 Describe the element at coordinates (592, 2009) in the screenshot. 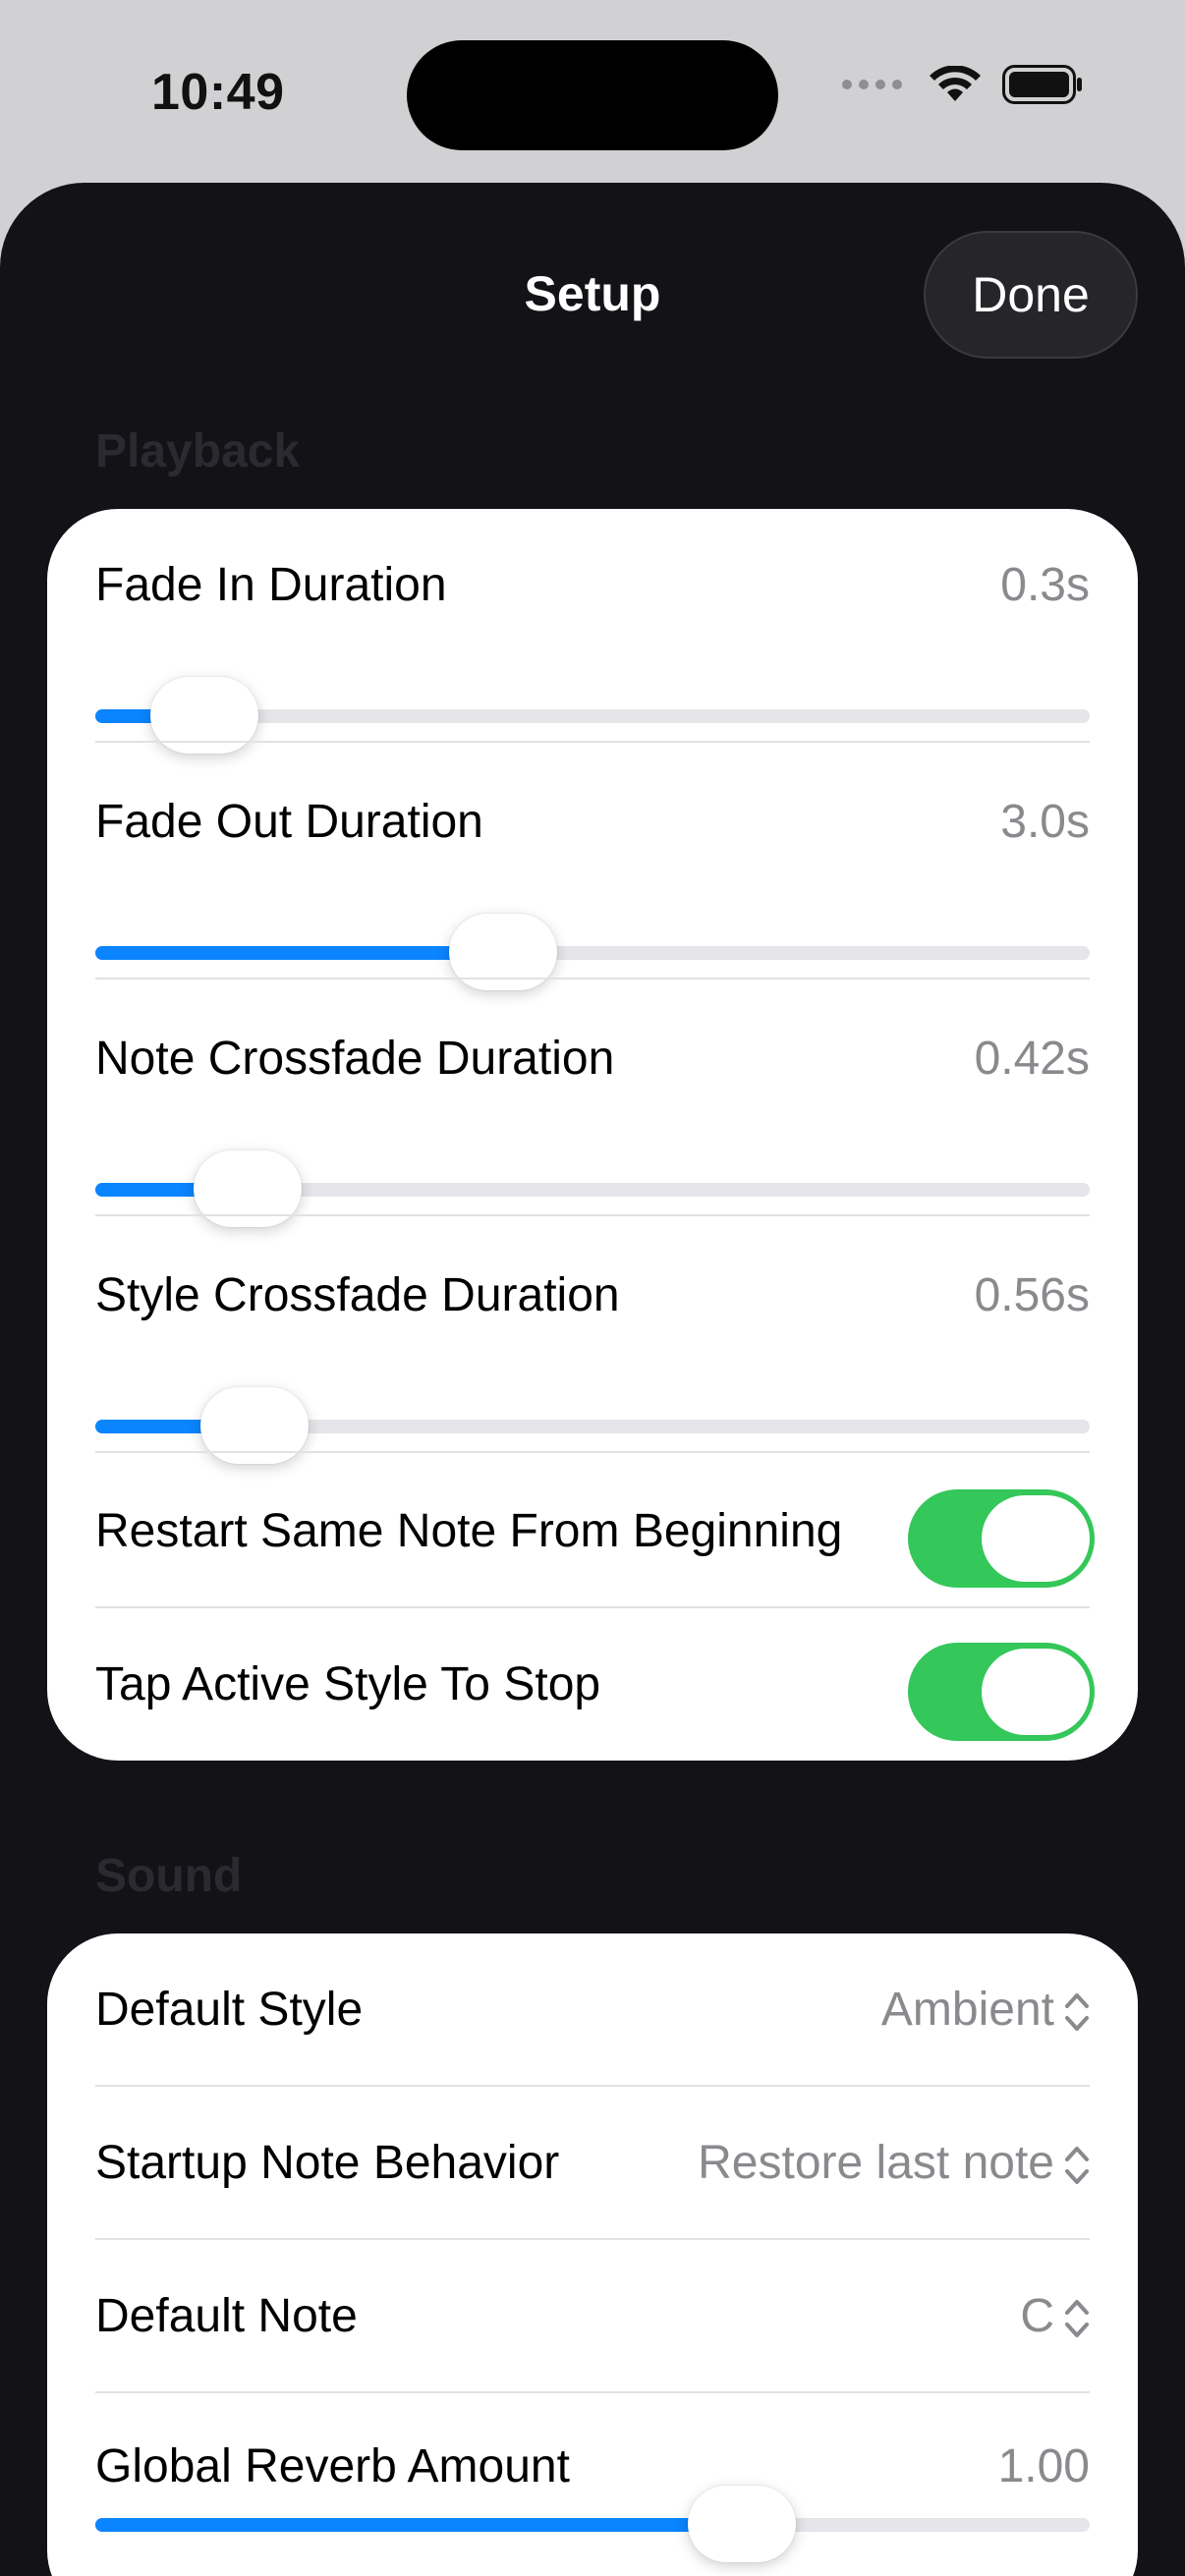

I see `picker-row-default-style: Default Style Ambient` at that location.